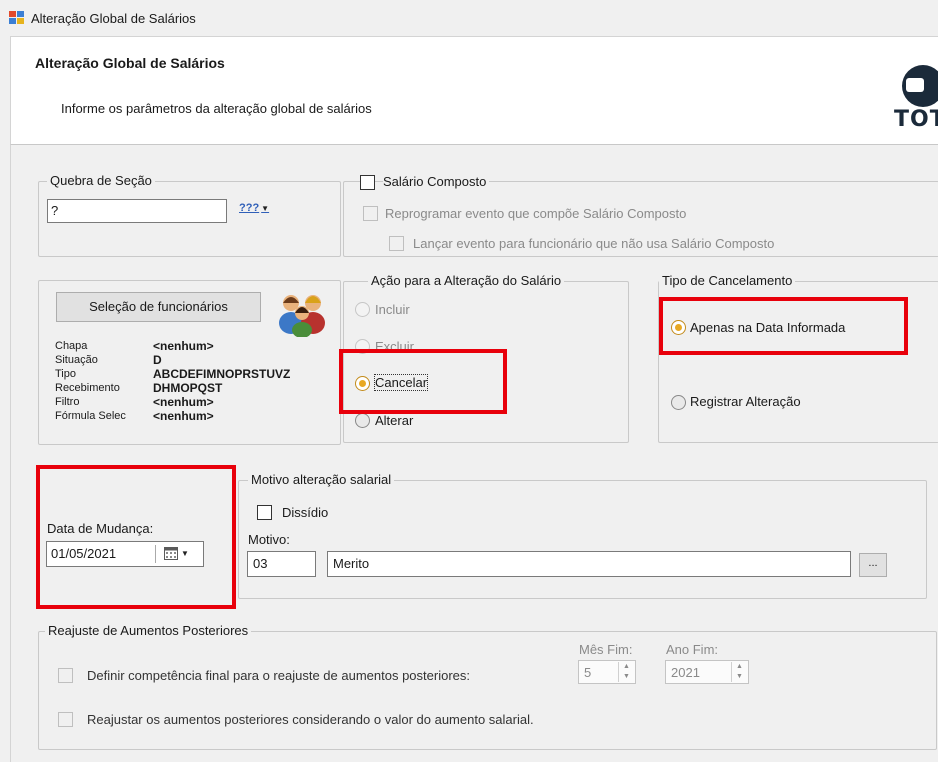  Describe the element at coordinates (606, 649) in the screenshot. I see `mes-fim-label: Mês Fim:` at that location.